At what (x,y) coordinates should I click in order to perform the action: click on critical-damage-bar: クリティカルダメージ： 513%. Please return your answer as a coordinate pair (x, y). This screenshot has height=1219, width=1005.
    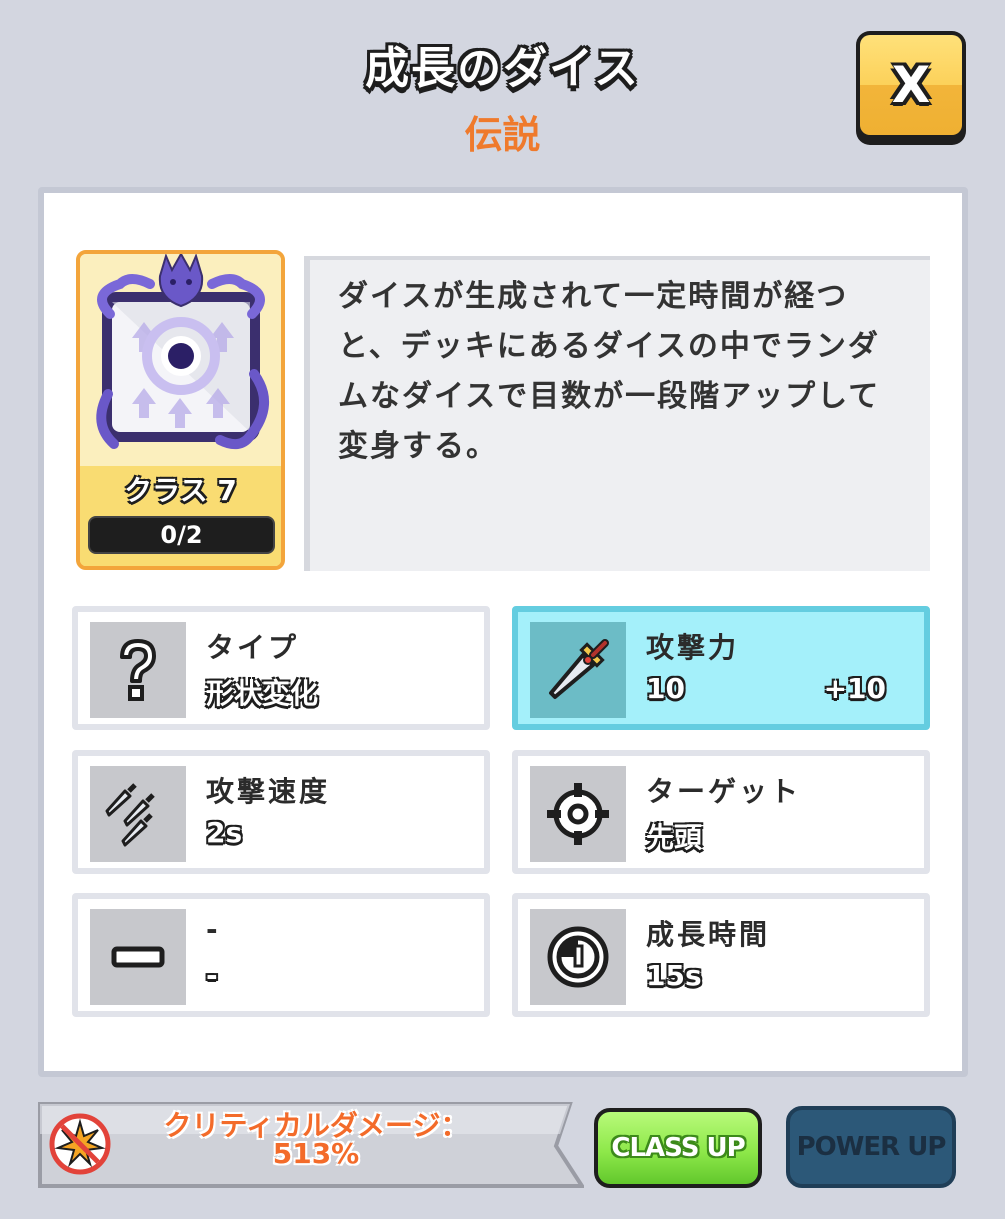
    Looking at the image, I should click on (310, 1145).